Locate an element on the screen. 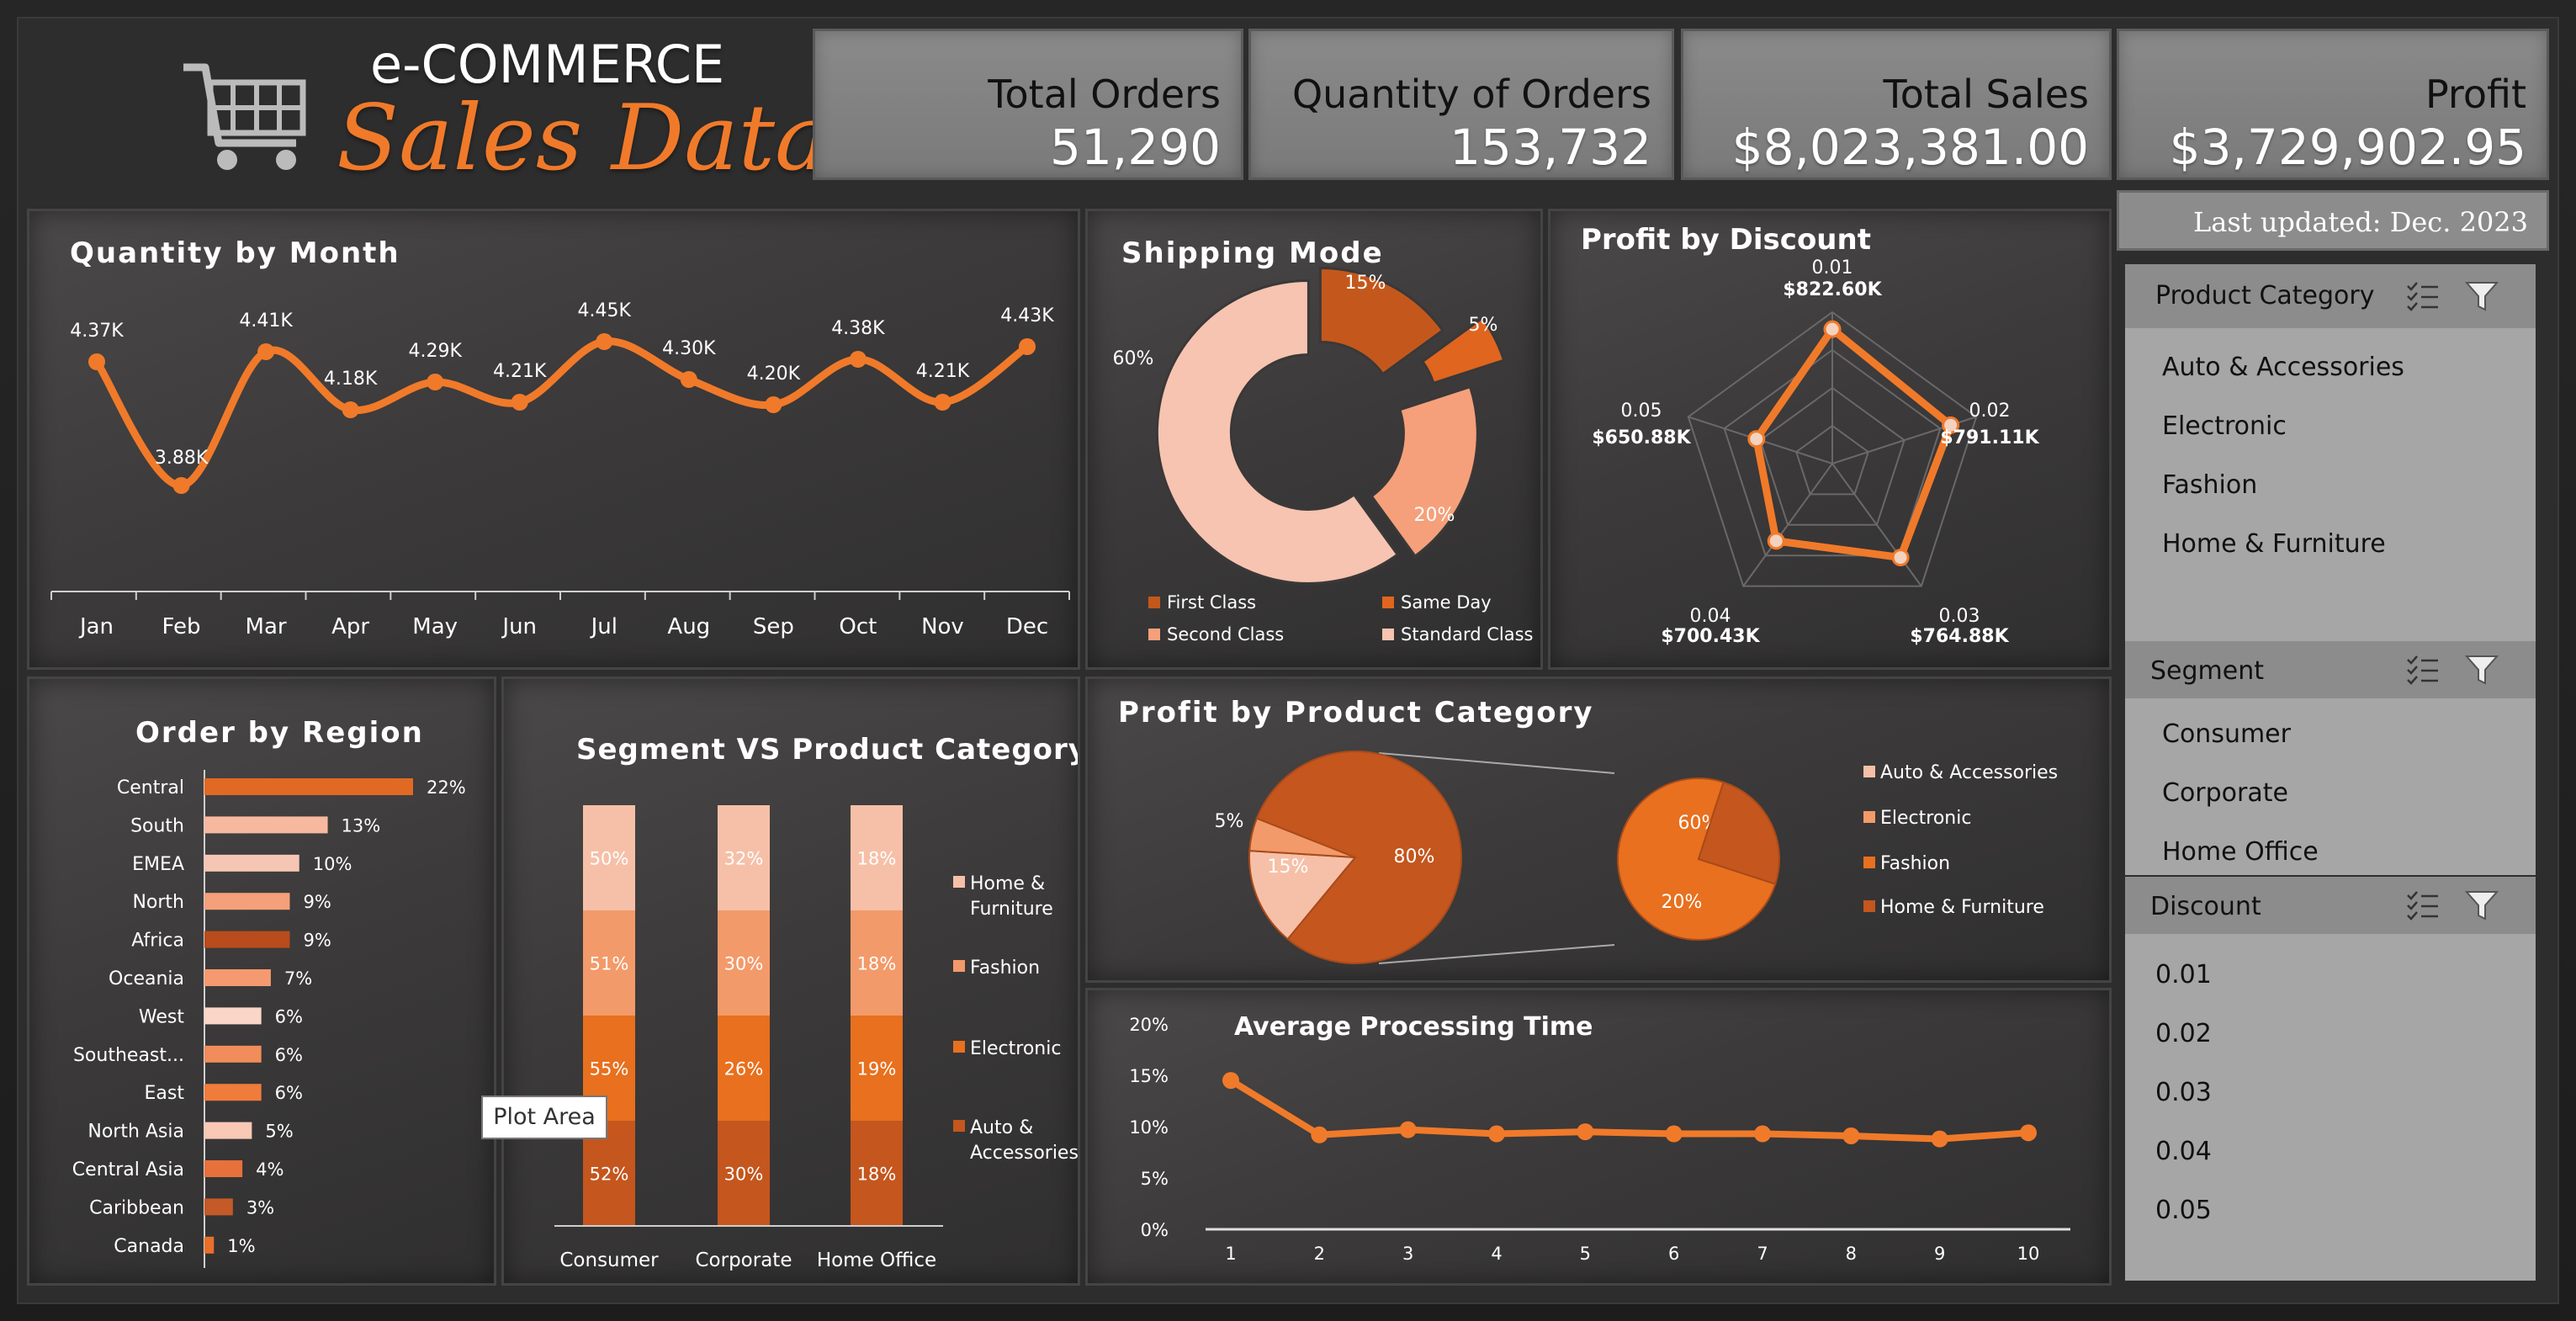  radar-point is located at coordinates (1900, 558).